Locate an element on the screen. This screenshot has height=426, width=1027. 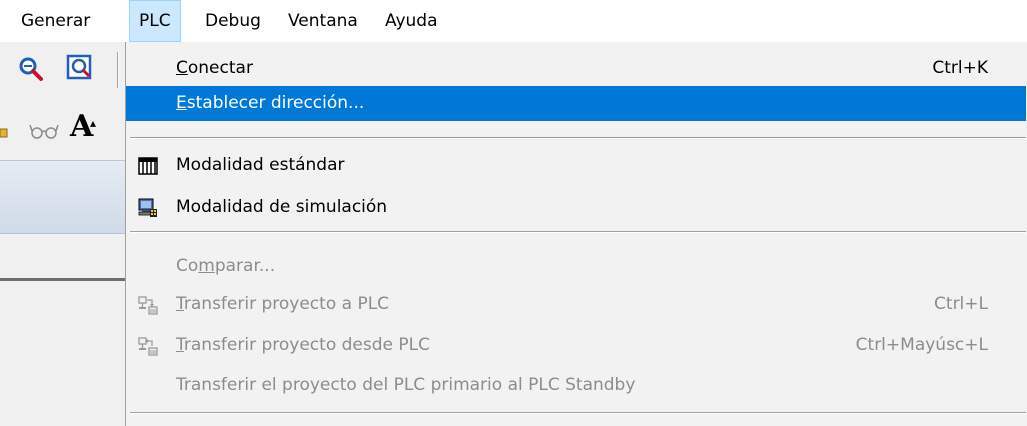
transfer-to-plc-icon is located at coordinates (148, 305).